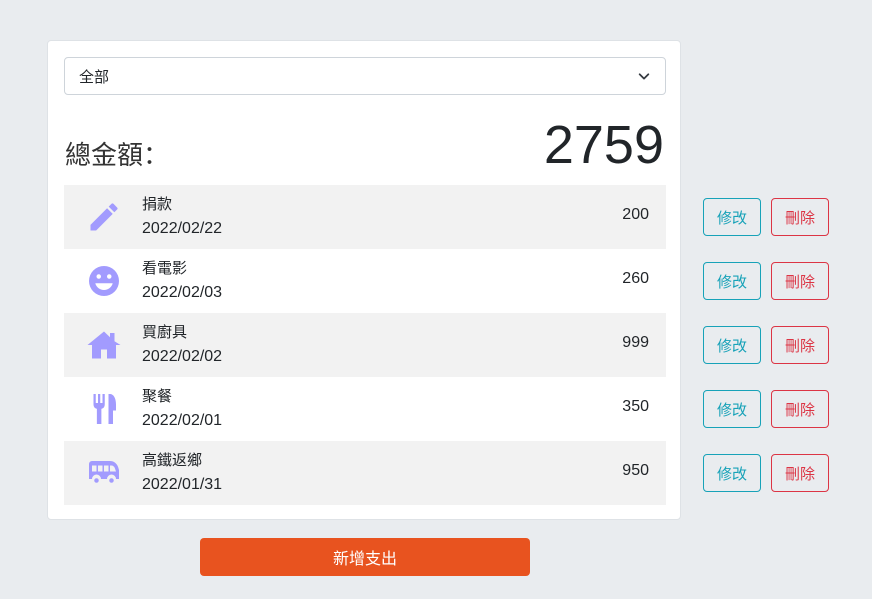 This screenshot has width=872, height=599. Describe the element at coordinates (365, 473) in the screenshot. I see `expense-row: 高鐵返鄉 2022/01/31 950` at that location.